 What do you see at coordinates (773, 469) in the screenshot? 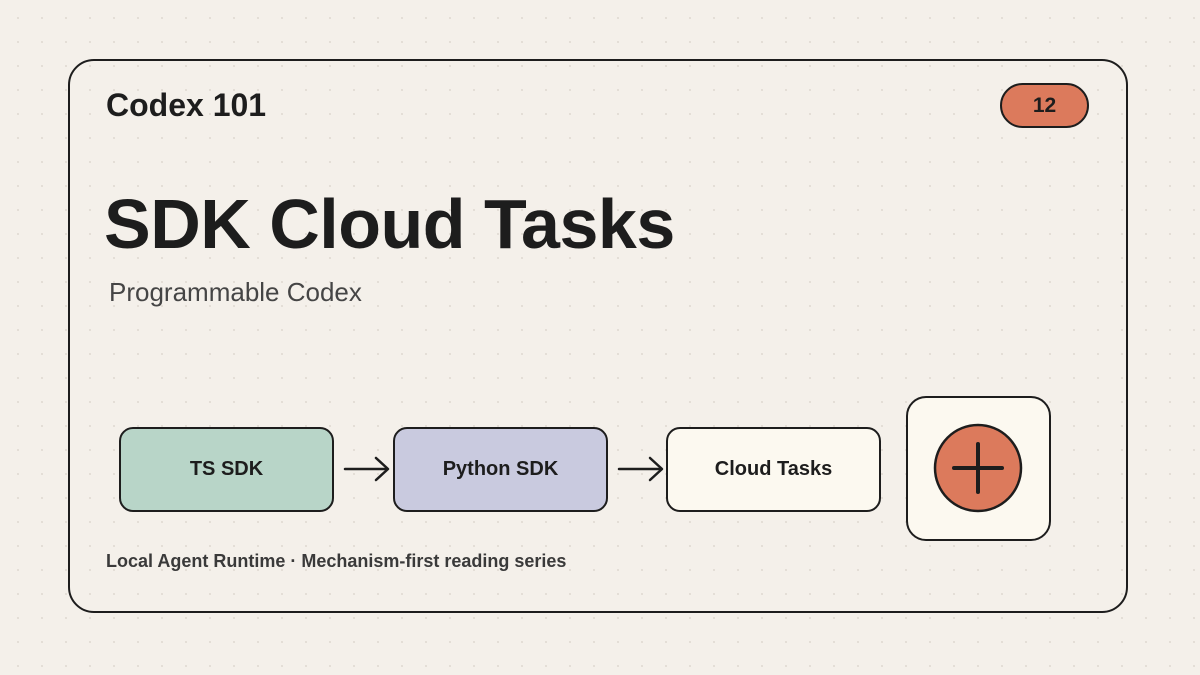
I see `flow-step-cloud-tasks: Cloud Tasks` at bounding box center [773, 469].